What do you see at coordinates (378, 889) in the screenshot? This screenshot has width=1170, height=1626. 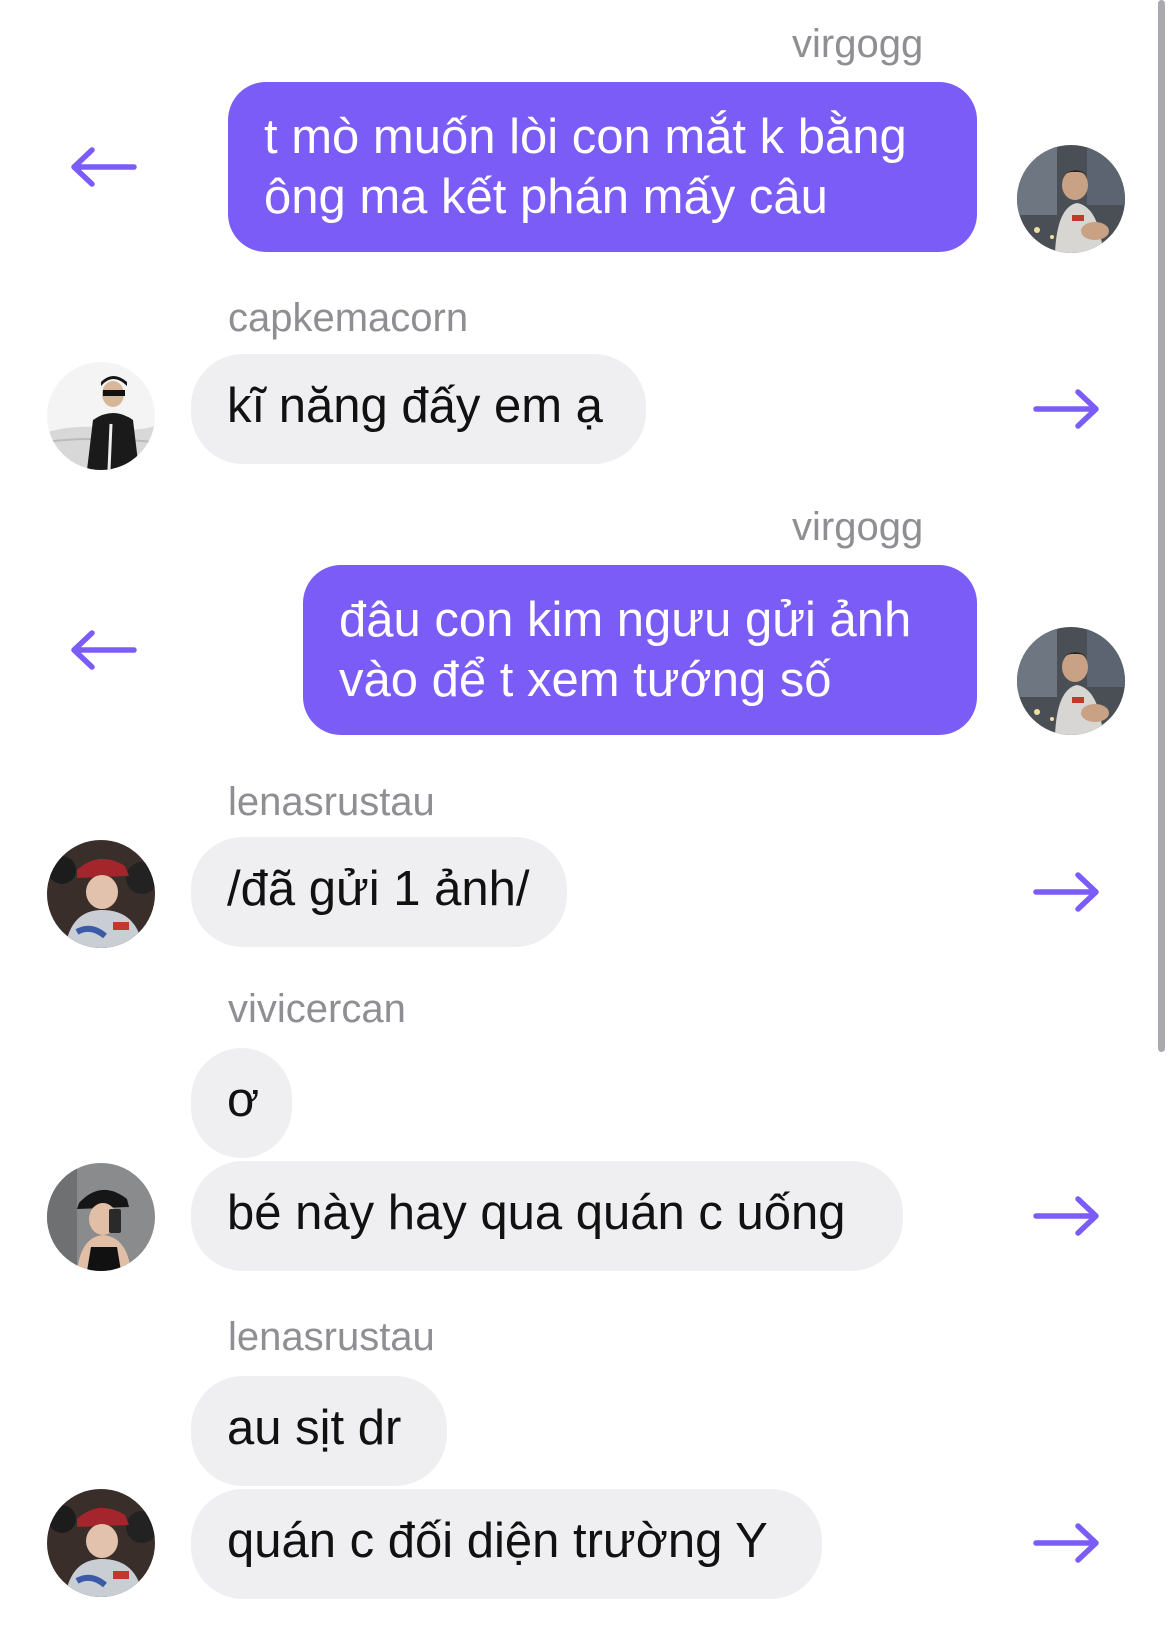 I see `message-text: /đã gửi 1 ảnh/` at bounding box center [378, 889].